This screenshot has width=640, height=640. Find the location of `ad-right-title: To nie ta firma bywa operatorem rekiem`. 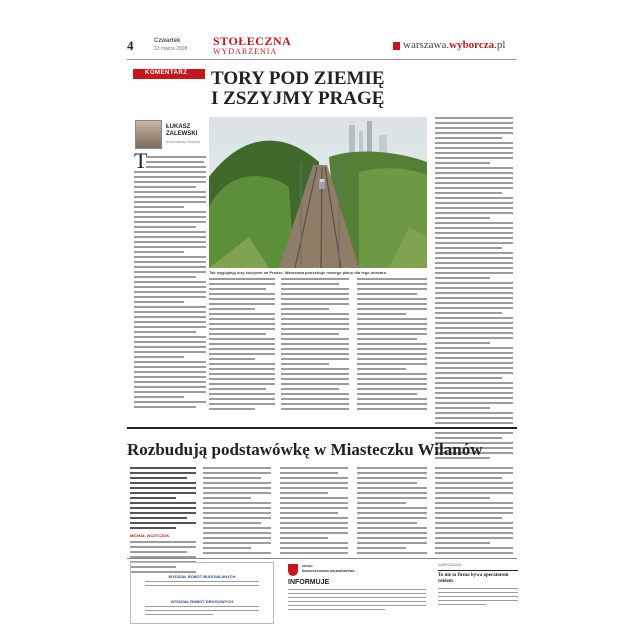

ad-right-title: To nie ta firma bywa operatorem rekiem is located at coordinates (473, 578).